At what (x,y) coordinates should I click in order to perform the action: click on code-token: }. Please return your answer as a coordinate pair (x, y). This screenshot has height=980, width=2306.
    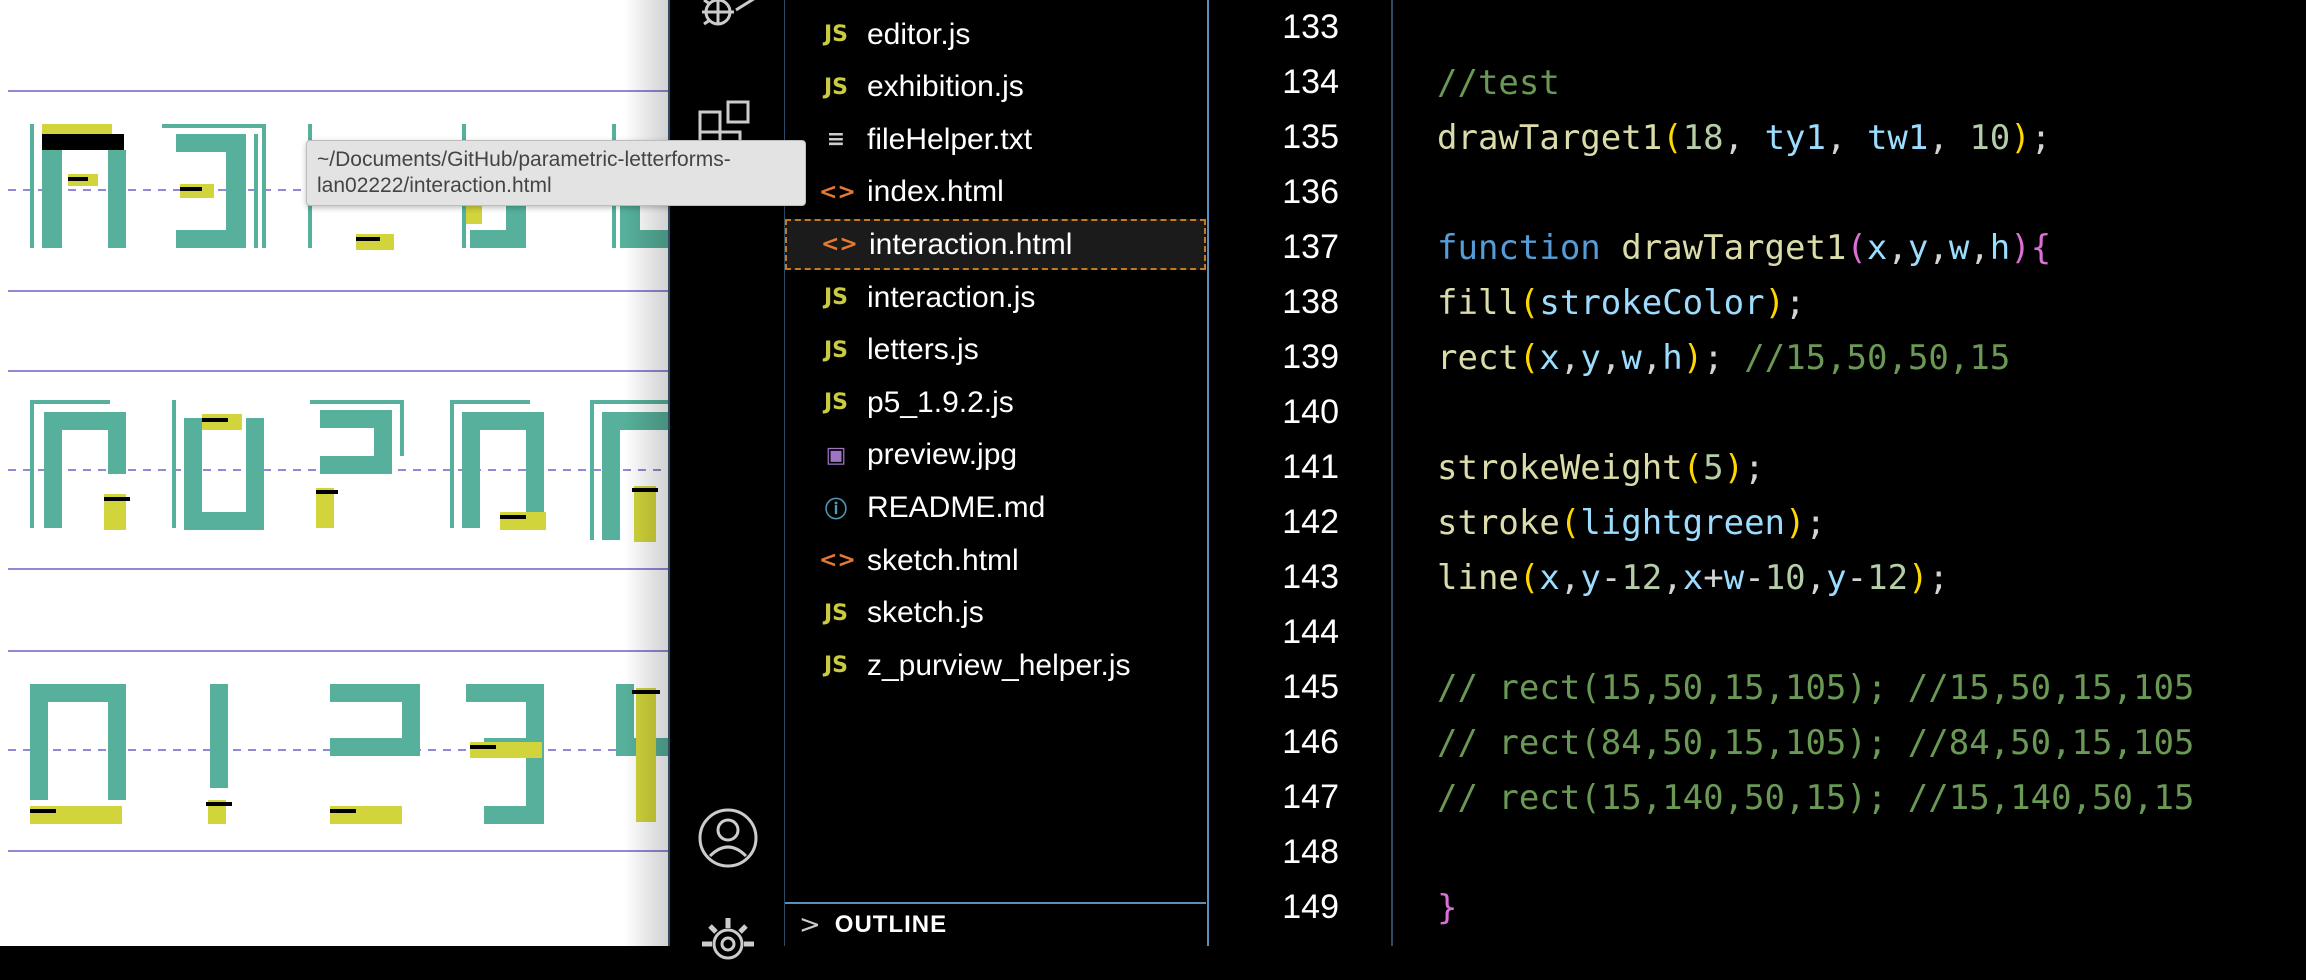
    Looking at the image, I should click on (1447, 908).